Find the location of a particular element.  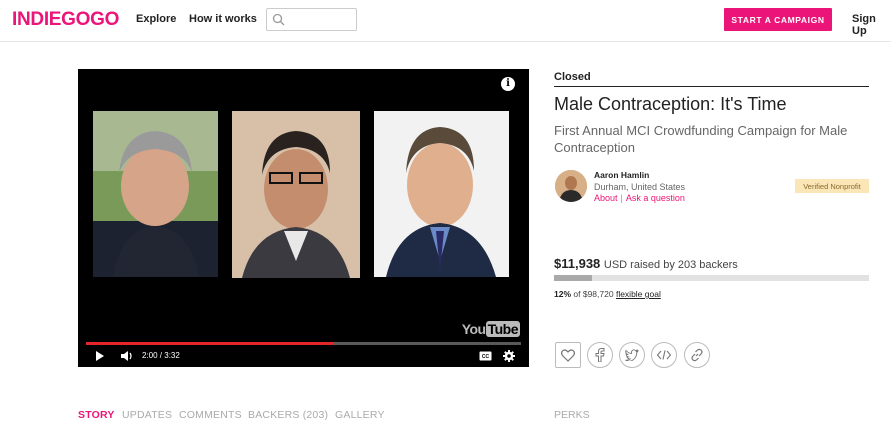

funding-percent: 12% is located at coordinates (563, 294).